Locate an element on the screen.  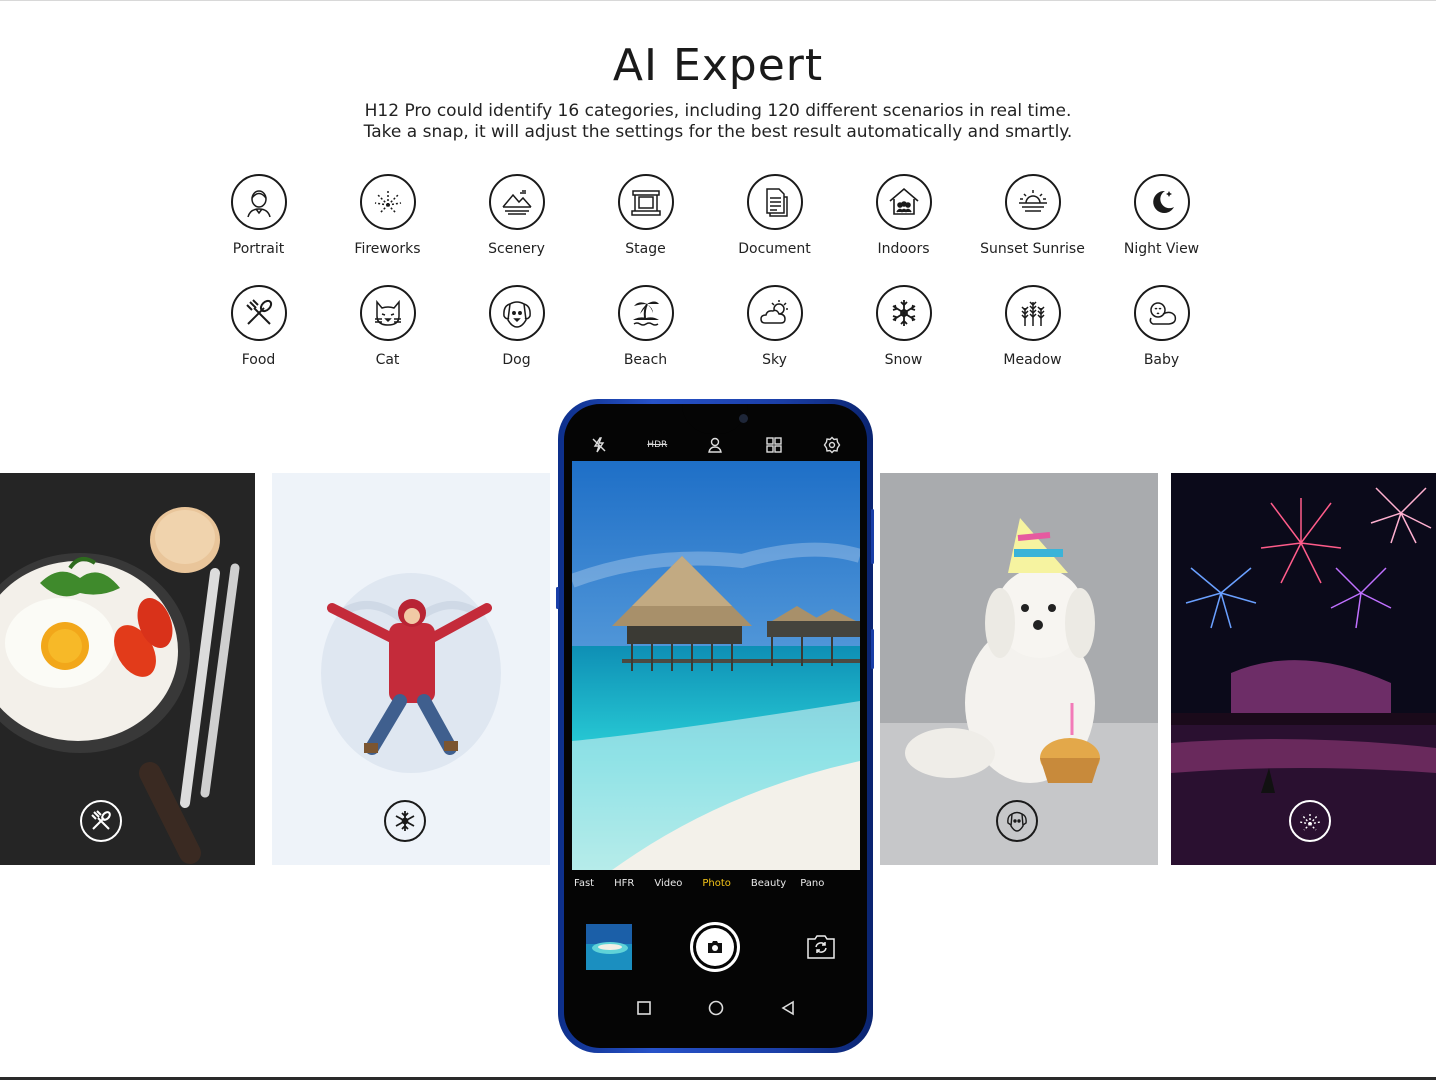
category-snow: Snow is located at coordinates (903, 340).